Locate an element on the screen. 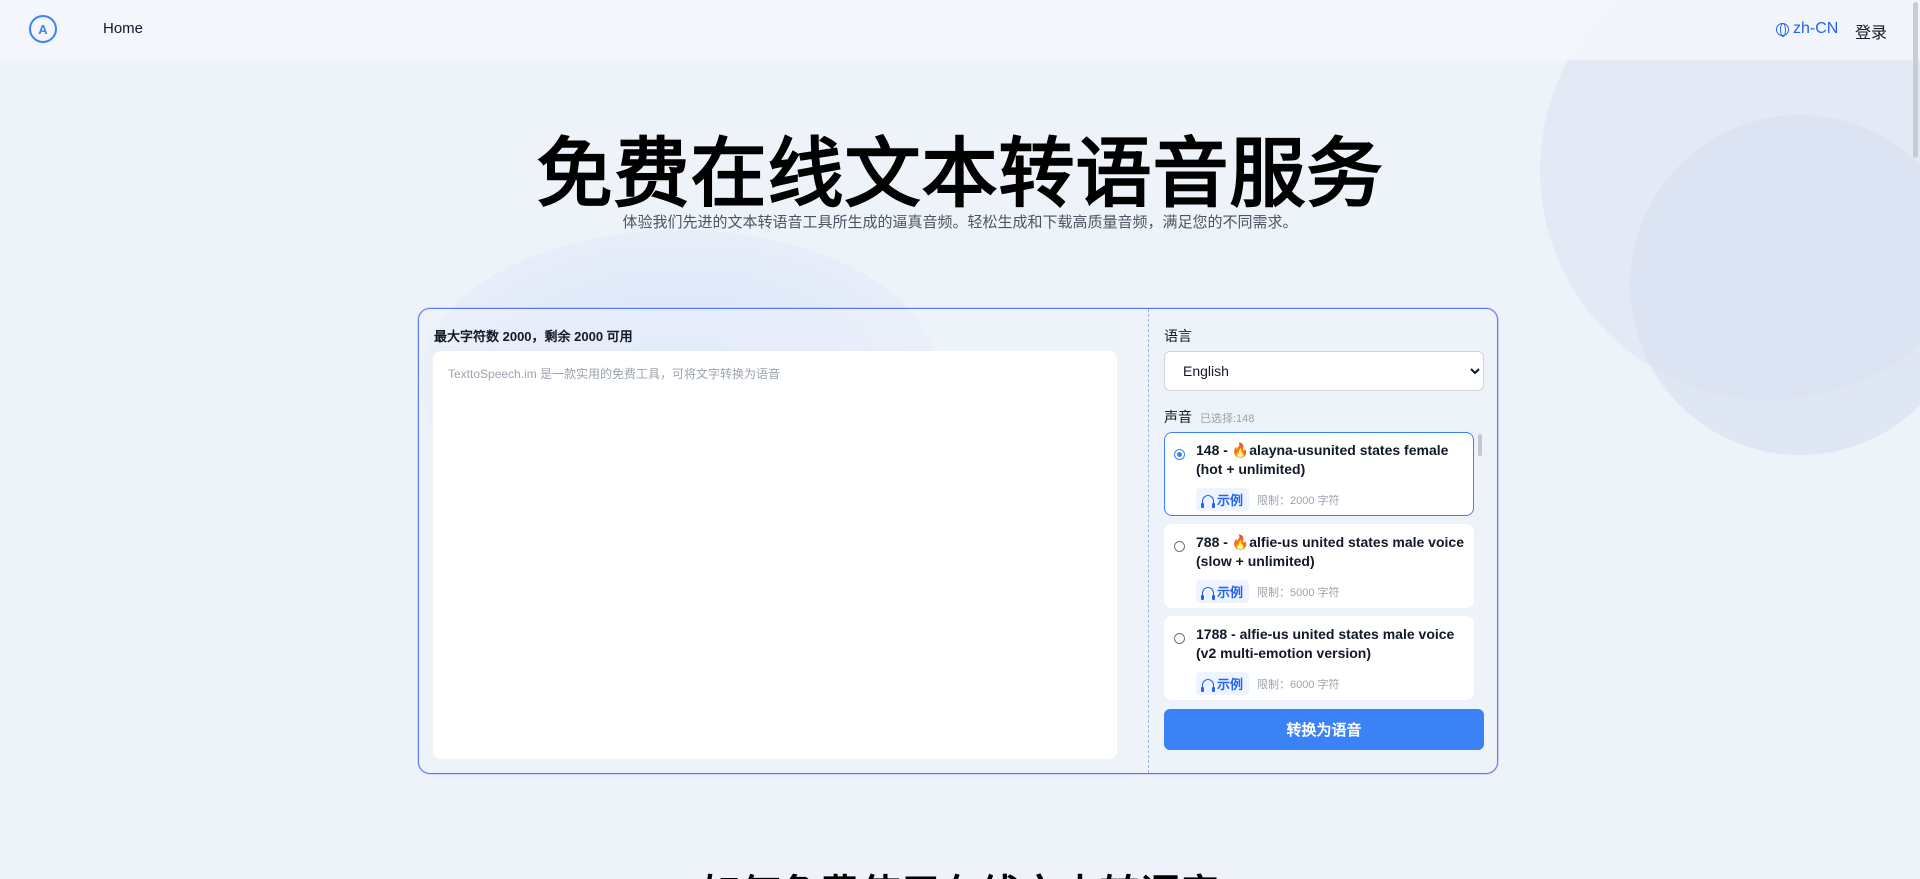 The width and height of the screenshot is (1920, 879). section-title: 如何免费使用在线文本转语音 is located at coordinates (960, 870).